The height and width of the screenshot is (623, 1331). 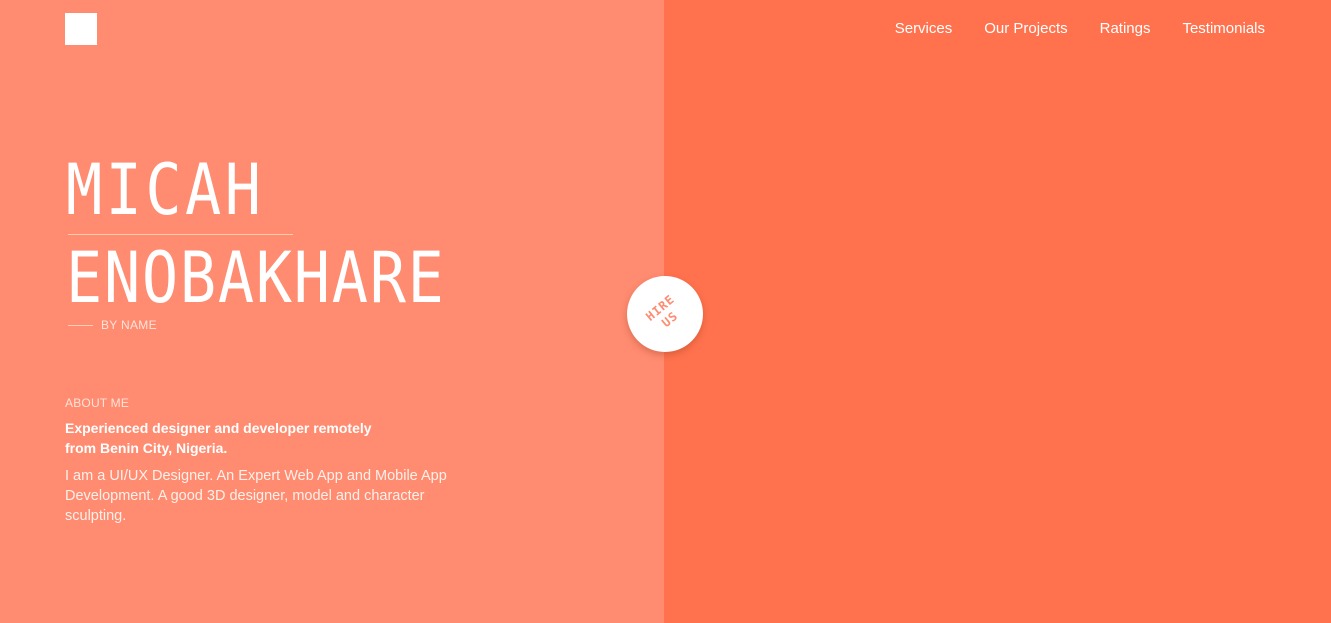 I want to click on by-line: BY NAME, so click(x=112, y=325).